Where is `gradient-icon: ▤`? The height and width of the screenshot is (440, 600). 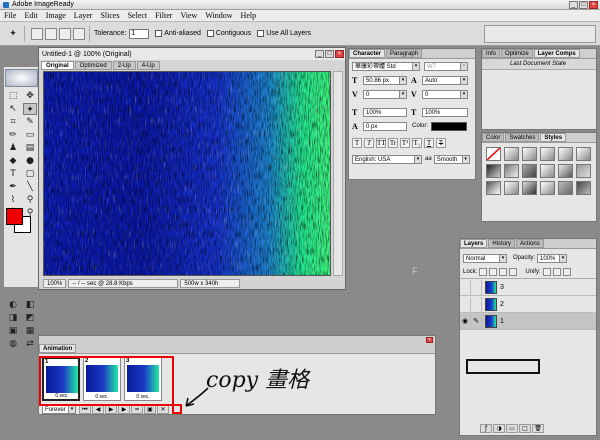
gradient-icon: ▤ is located at coordinates (30, 148).